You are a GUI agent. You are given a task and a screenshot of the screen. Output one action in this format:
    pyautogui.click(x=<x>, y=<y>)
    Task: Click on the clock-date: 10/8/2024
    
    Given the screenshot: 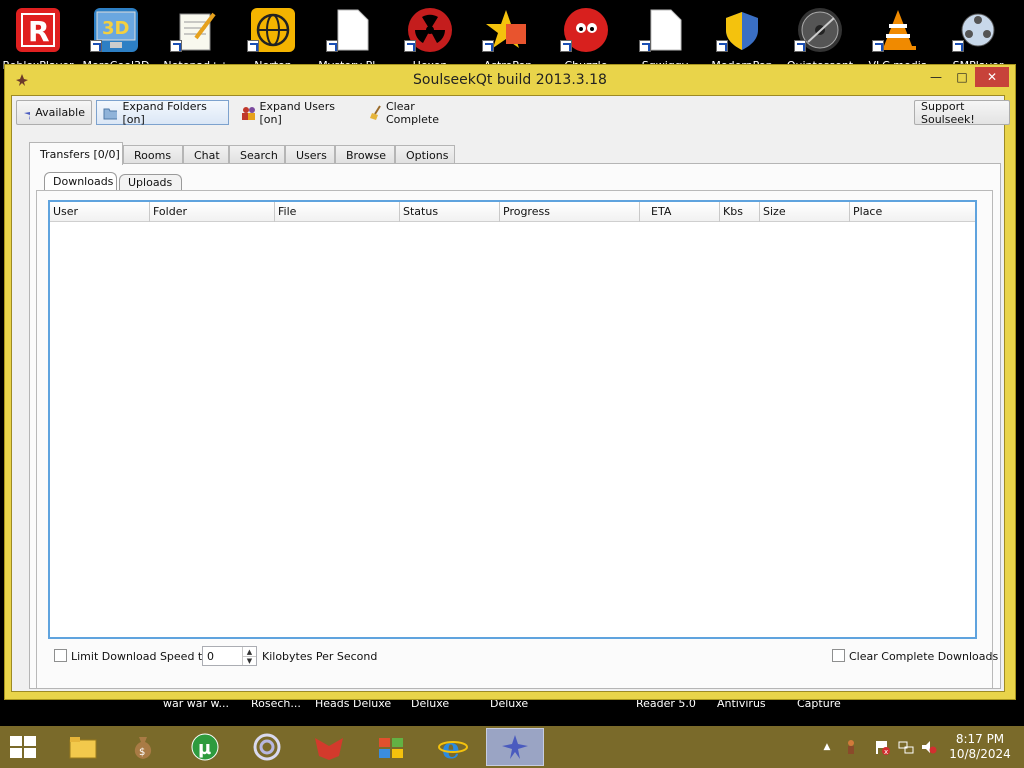 What is the action you would take?
    pyautogui.click(x=980, y=754)
    